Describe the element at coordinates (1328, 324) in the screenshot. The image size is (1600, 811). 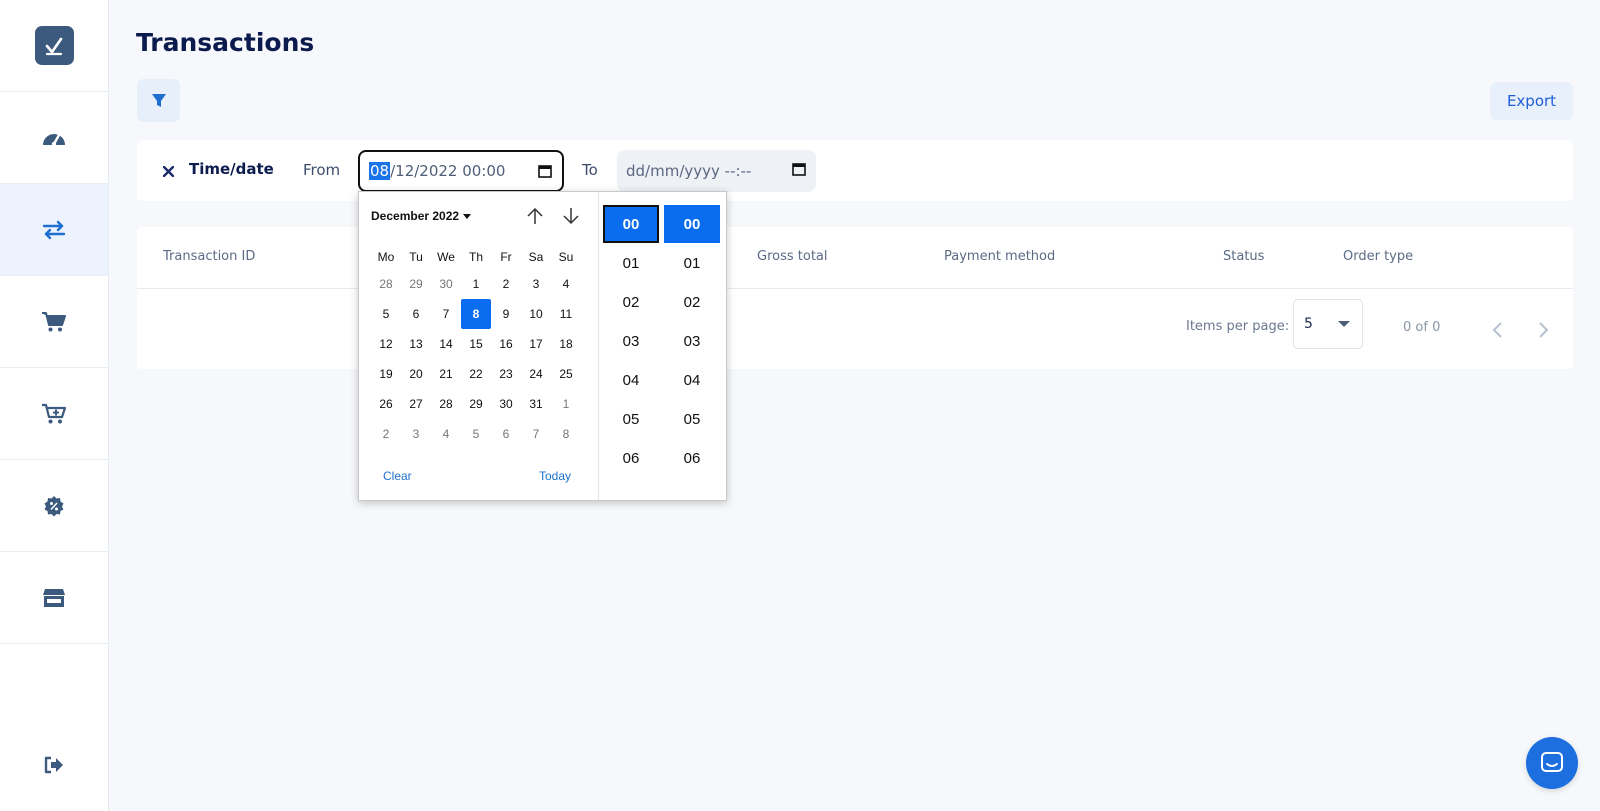
I see `items-per-page-select: 5` at that location.